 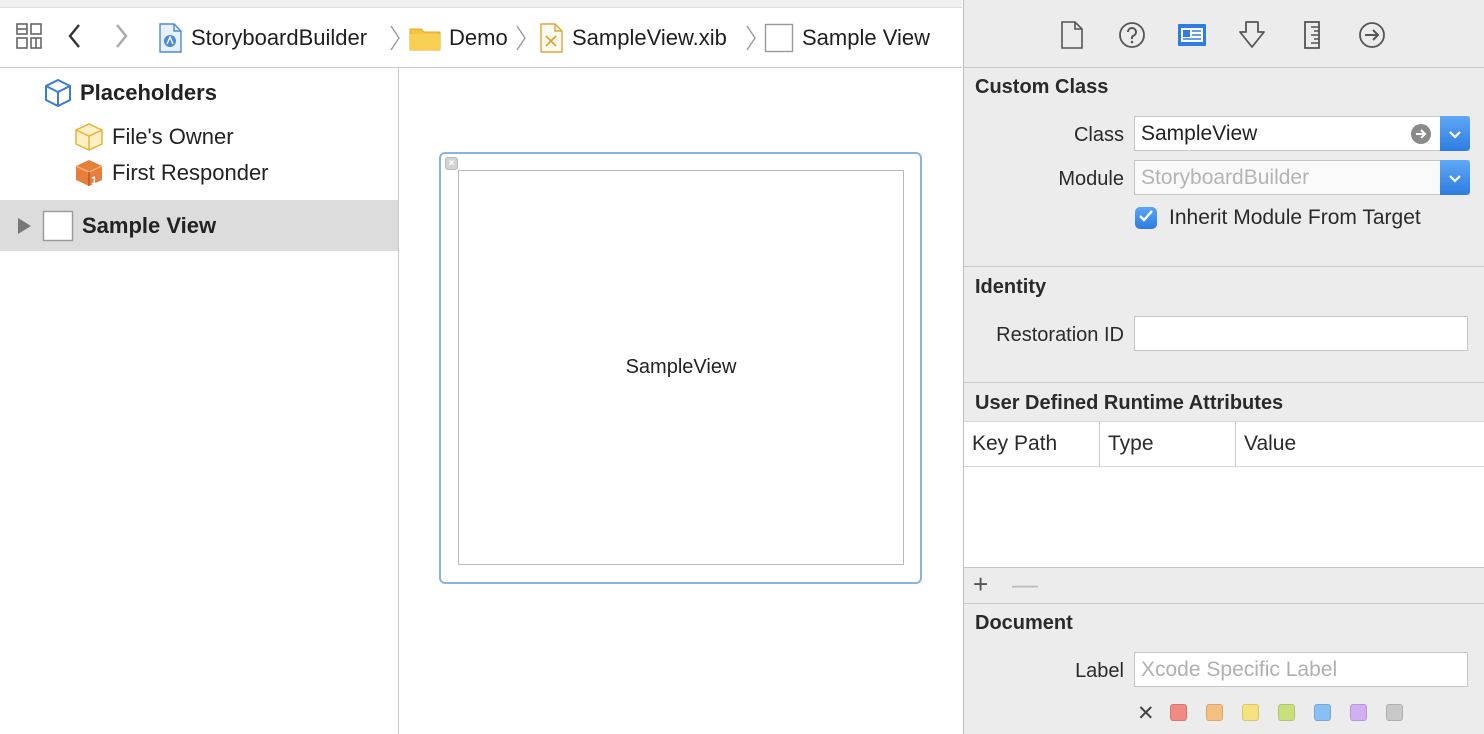 I want to click on class-field-value: SampleView, so click(x=1199, y=134).